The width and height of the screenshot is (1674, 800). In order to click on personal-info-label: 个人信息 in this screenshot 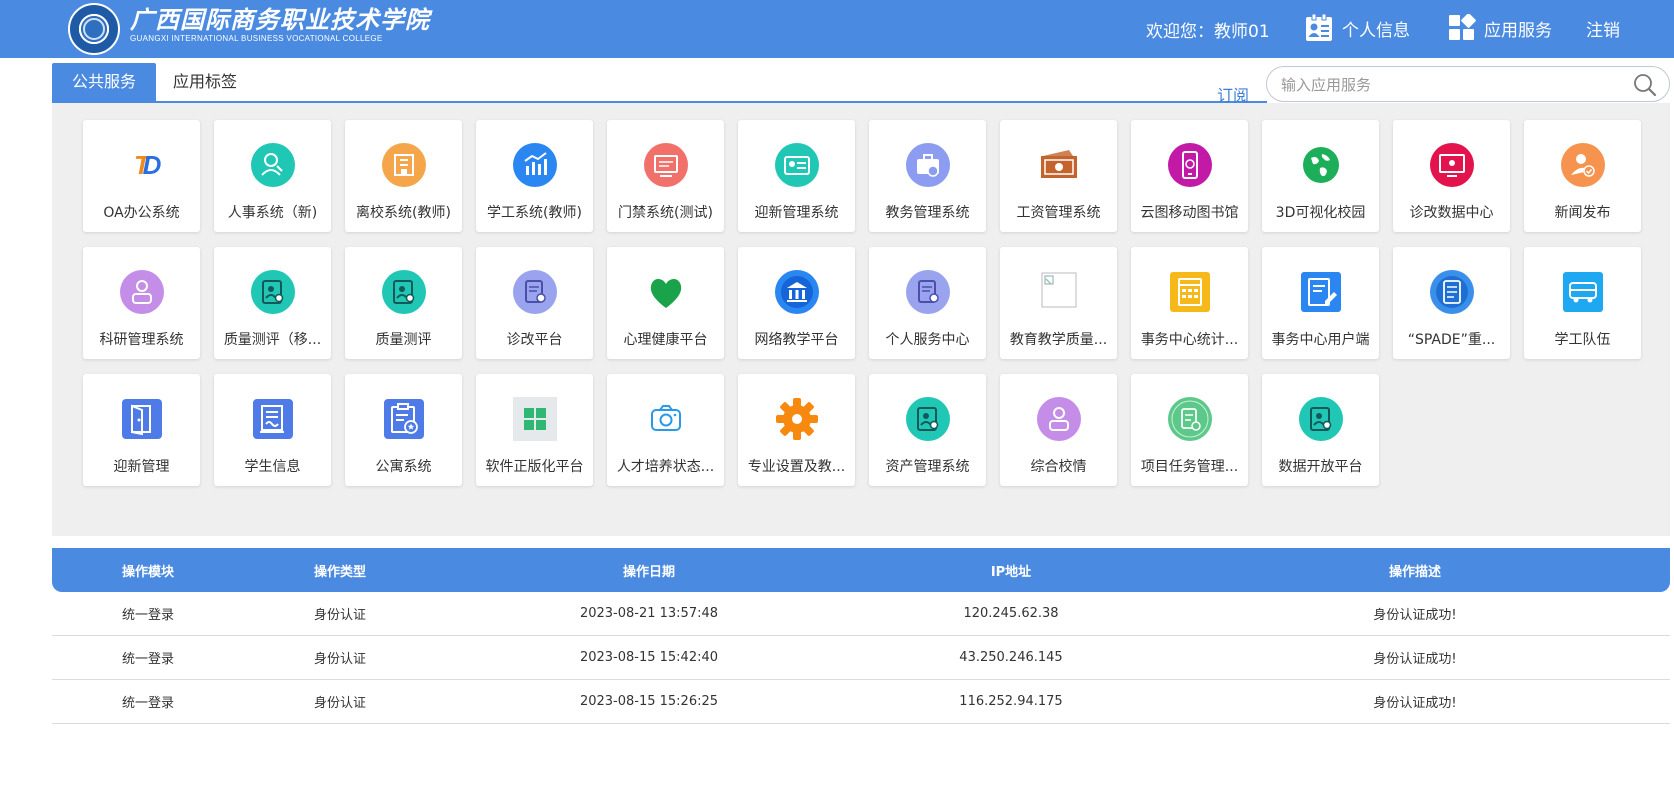, I will do `click(1376, 30)`.